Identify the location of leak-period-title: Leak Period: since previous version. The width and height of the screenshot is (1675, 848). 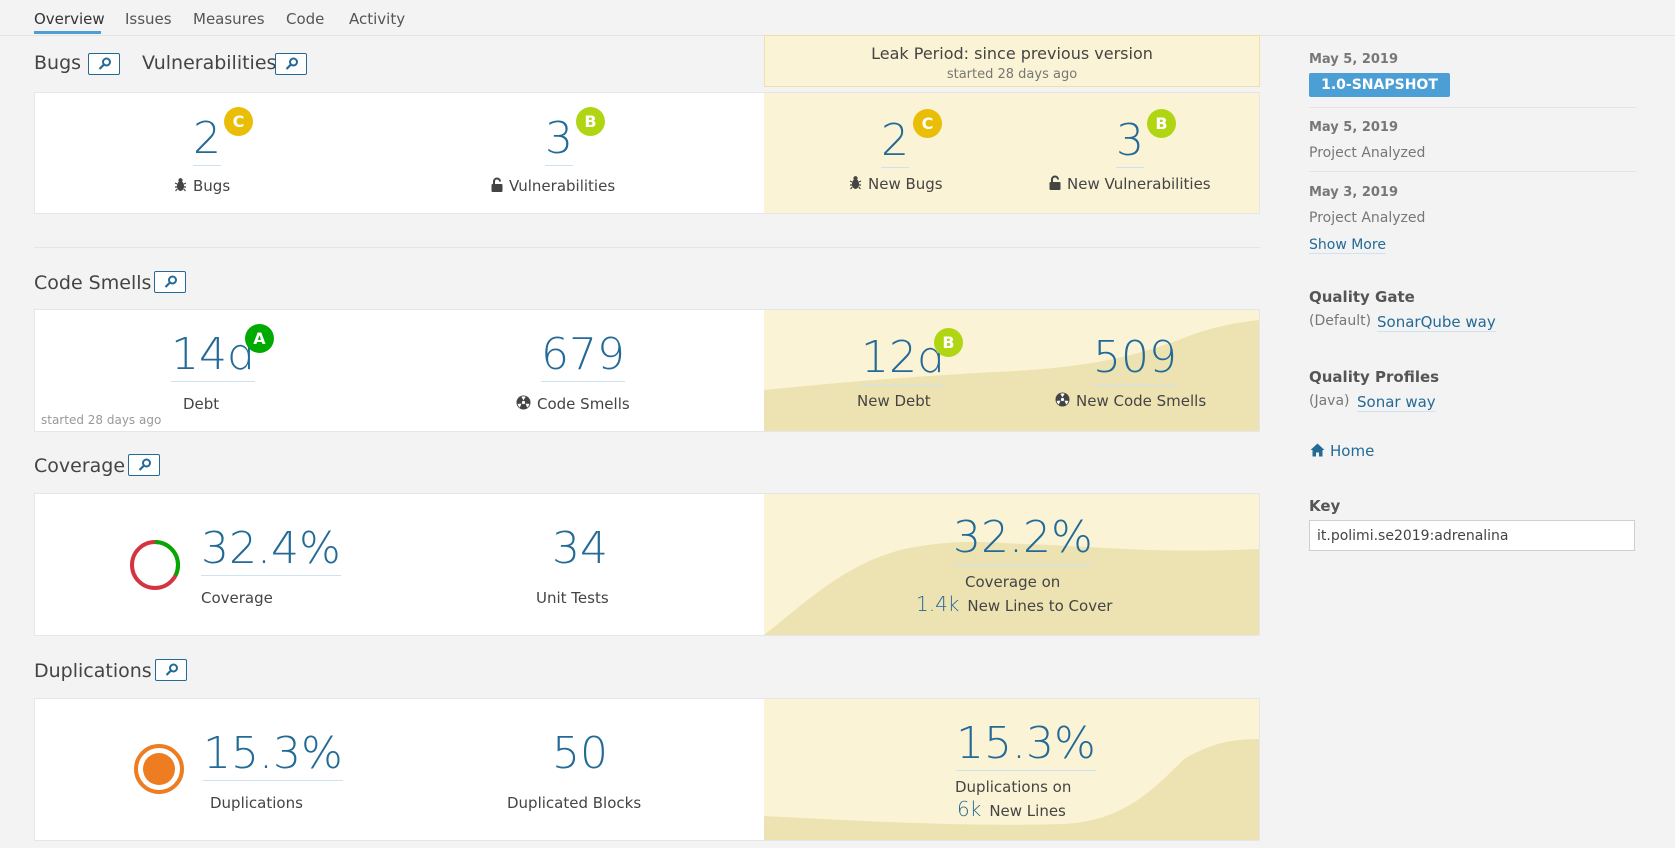
(1012, 53).